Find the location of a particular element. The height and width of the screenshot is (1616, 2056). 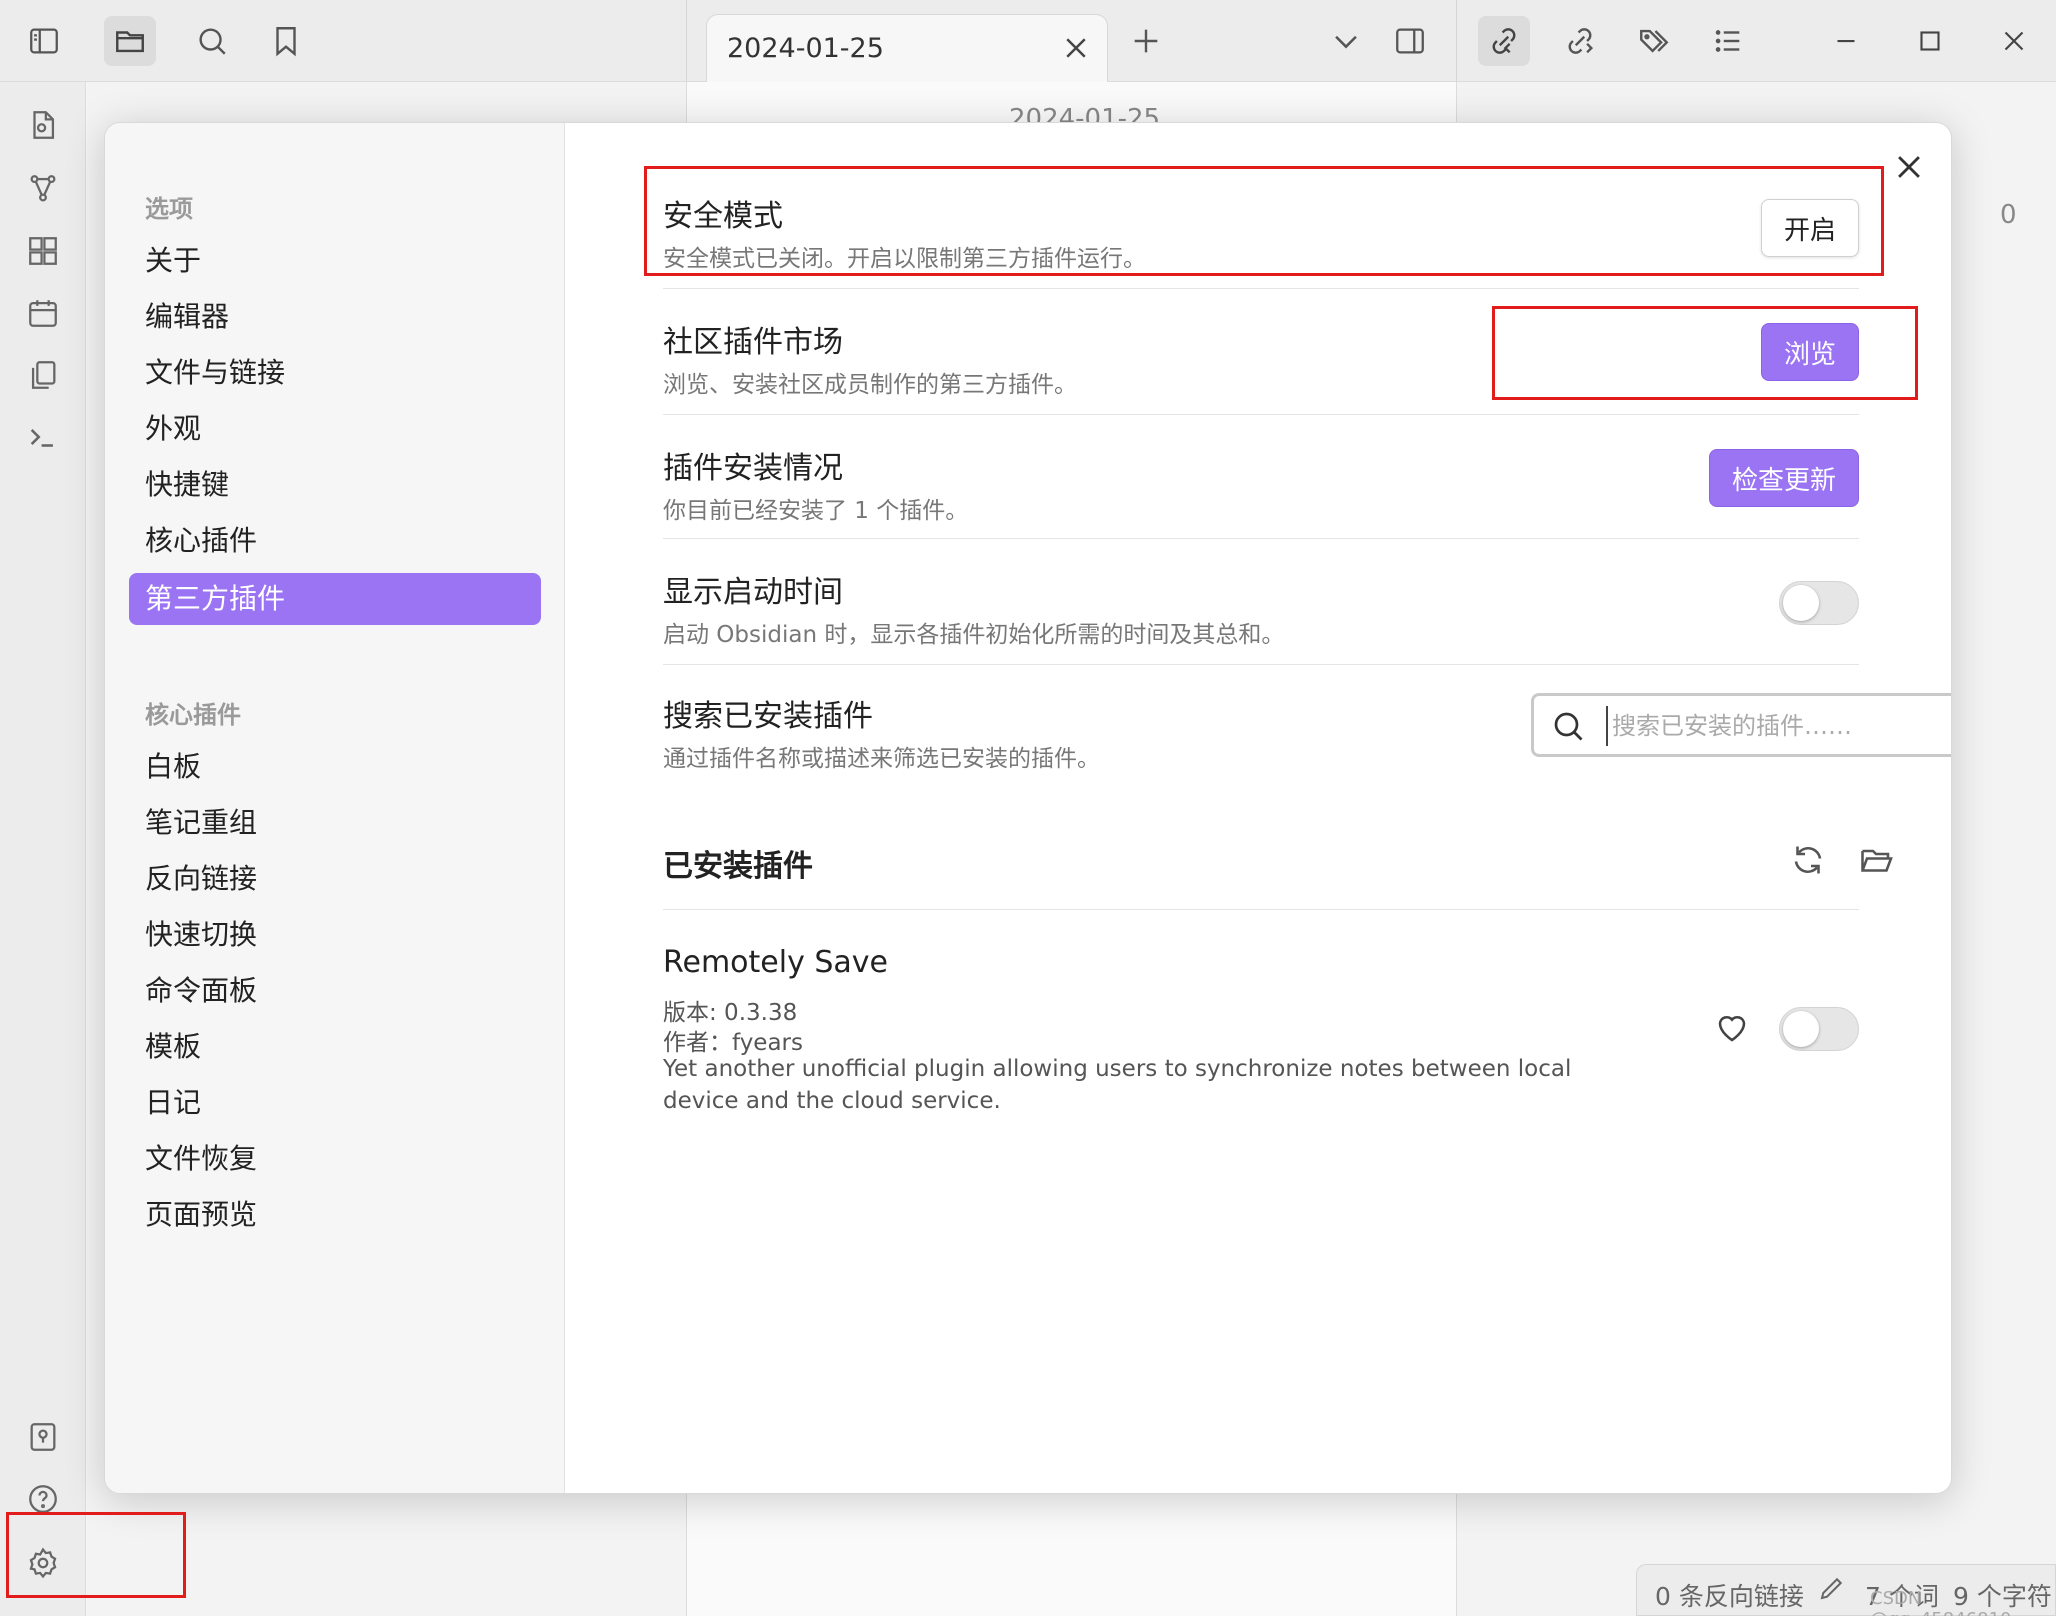

installed-plugins-title: 已安装插件 is located at coordinates (738, 866).